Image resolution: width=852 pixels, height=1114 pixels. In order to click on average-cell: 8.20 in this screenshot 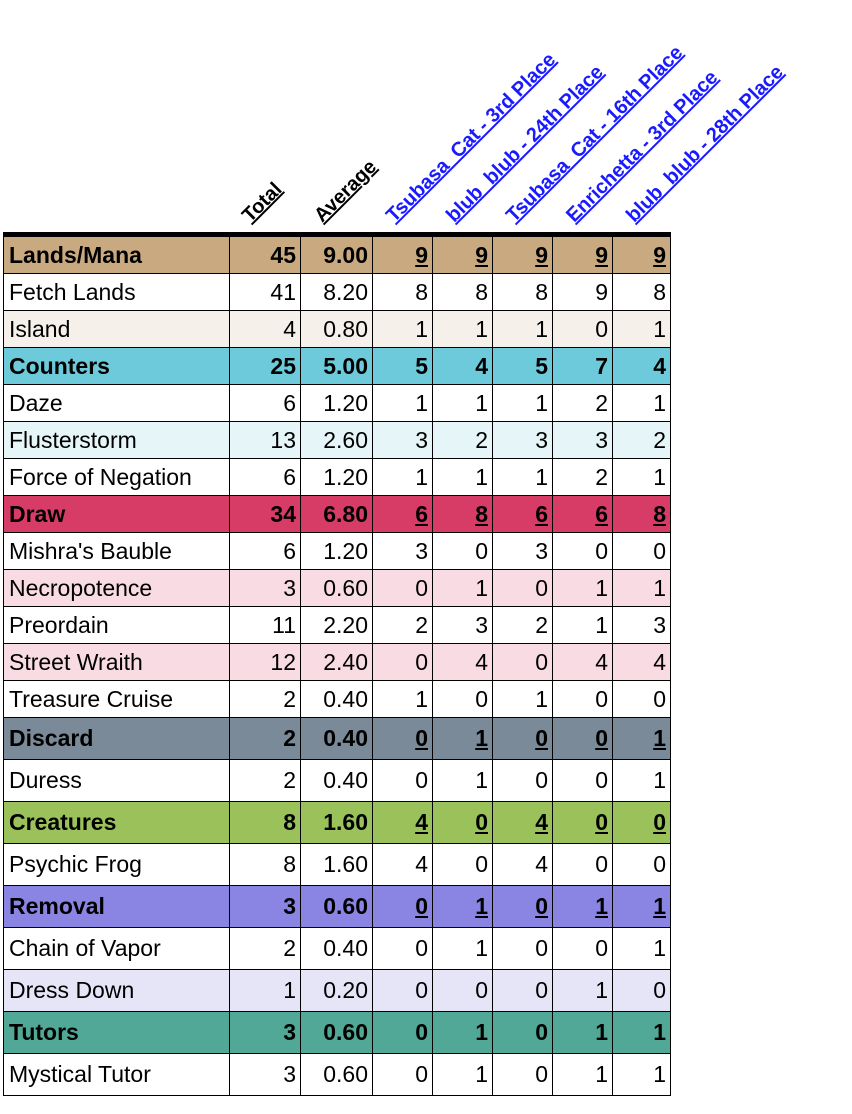, I will do `click(336, 292)`.